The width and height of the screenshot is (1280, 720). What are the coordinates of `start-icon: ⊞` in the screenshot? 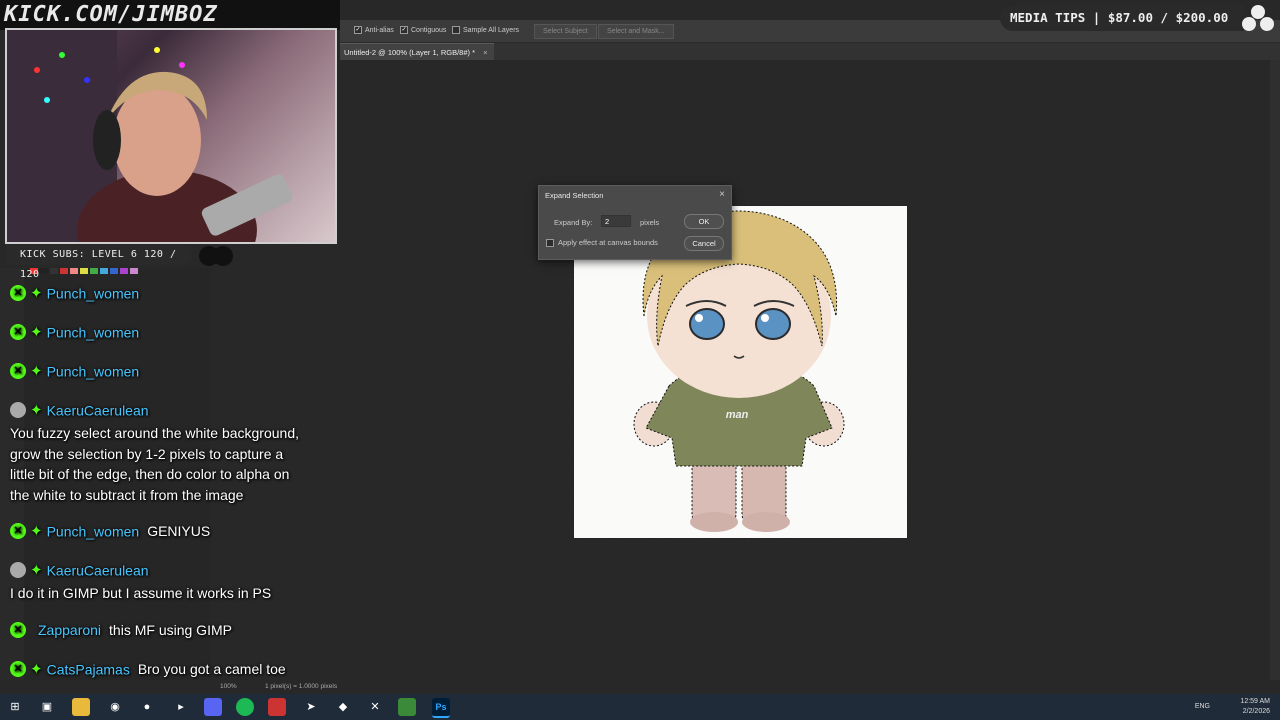 It's located at (15, 707).